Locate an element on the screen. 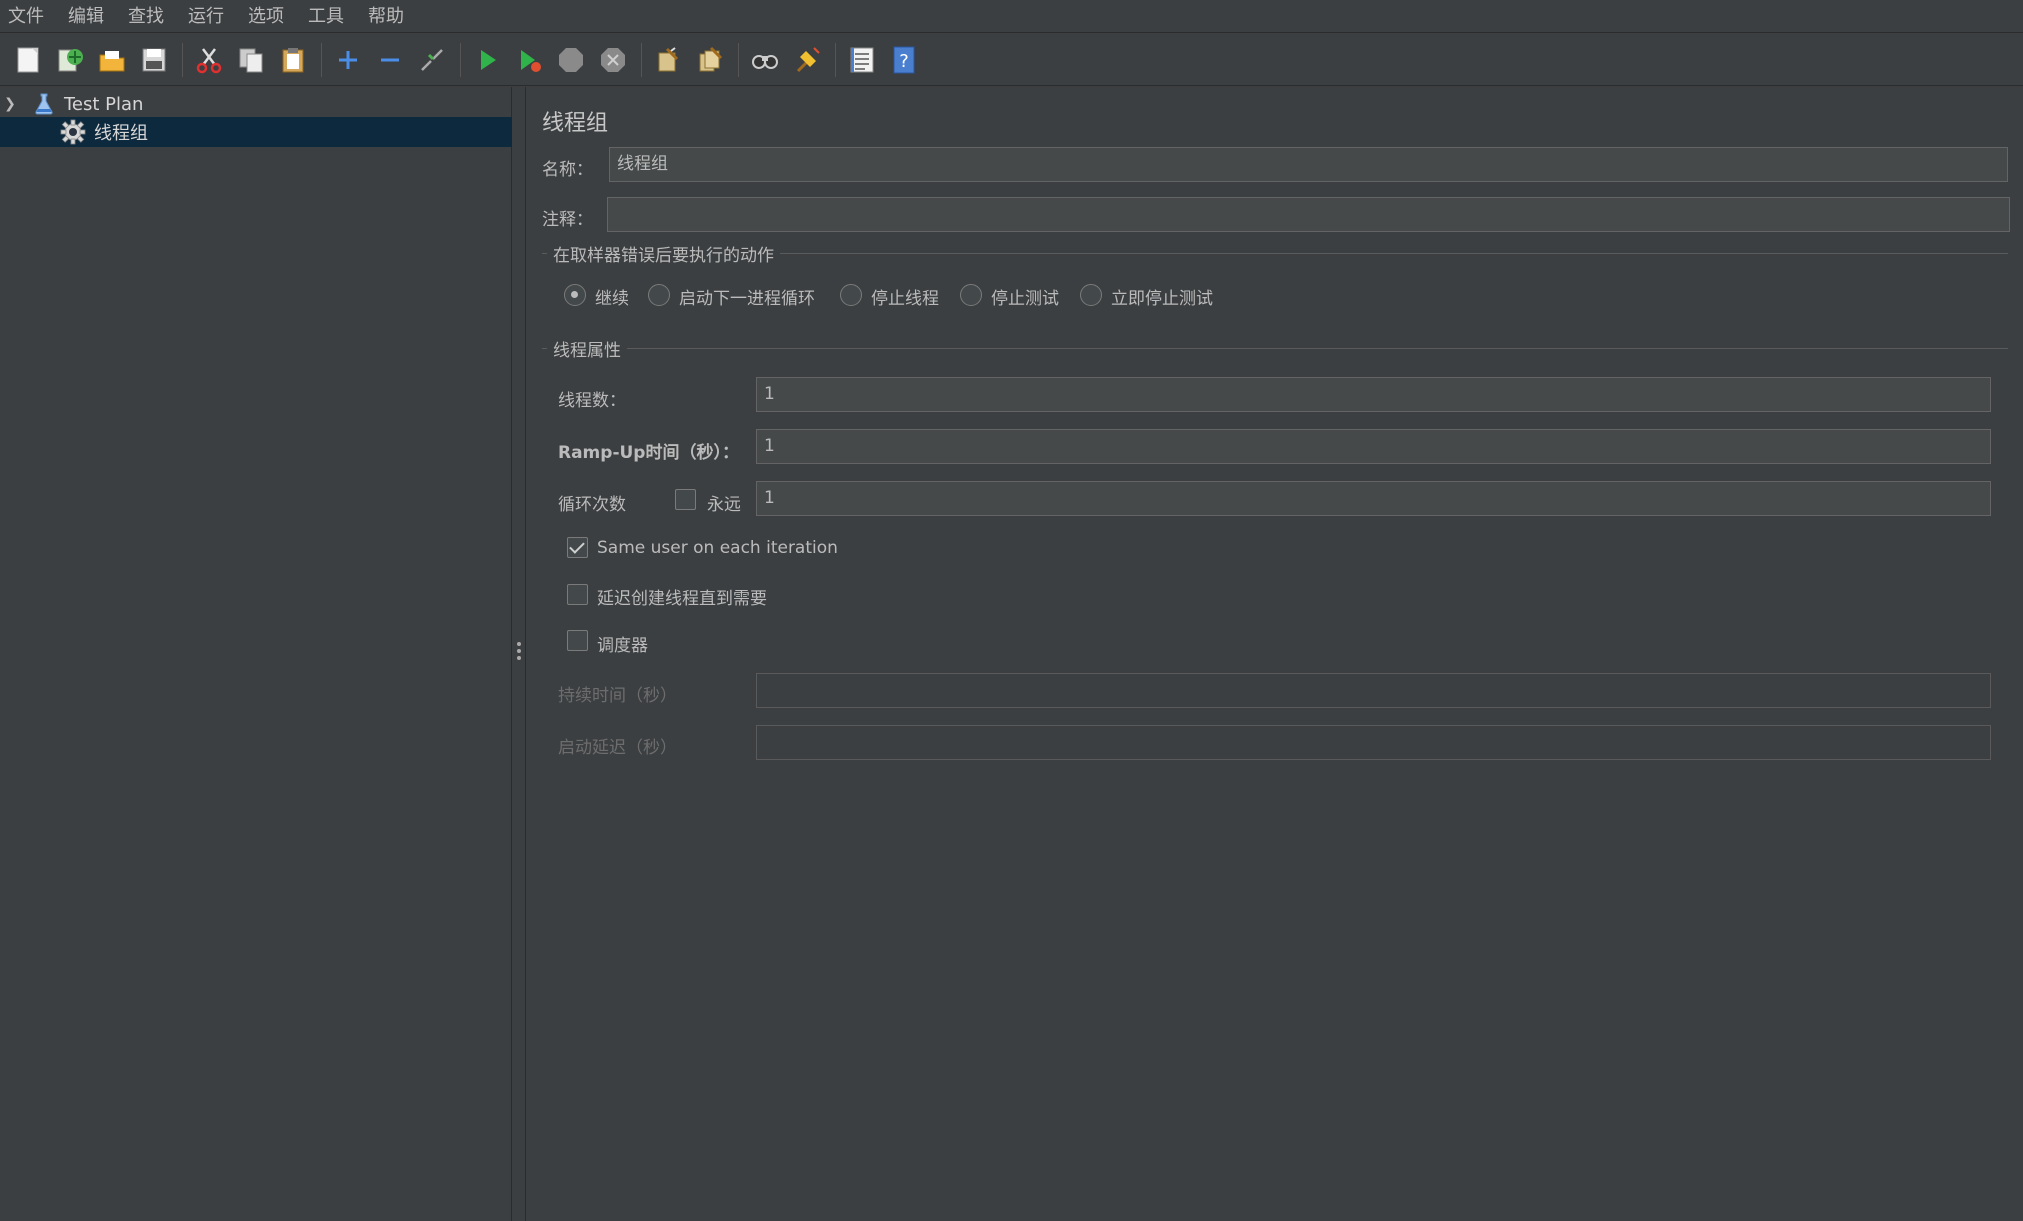 This screenshot has width=2023, height=1221. delay-thread-creation-checkbox is located at coordinates (577, 594).